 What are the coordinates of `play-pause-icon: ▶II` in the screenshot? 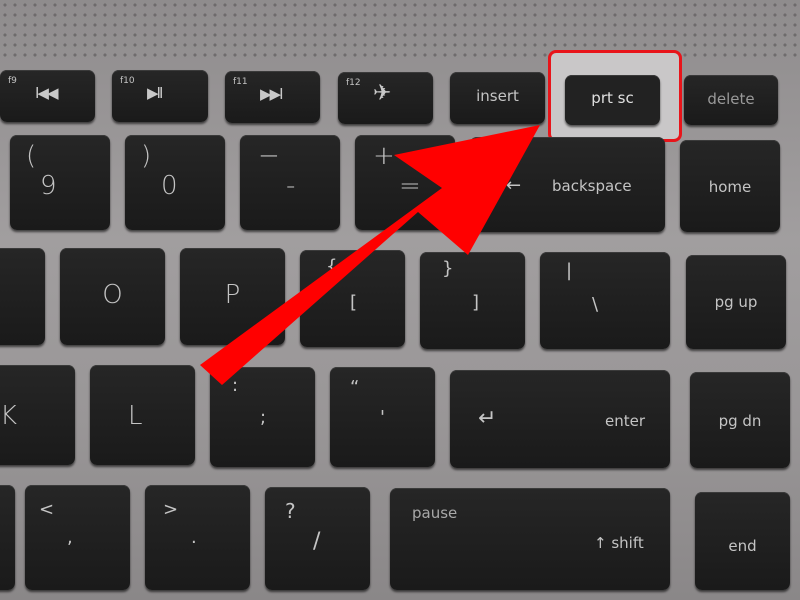 It's located at (155, 93).